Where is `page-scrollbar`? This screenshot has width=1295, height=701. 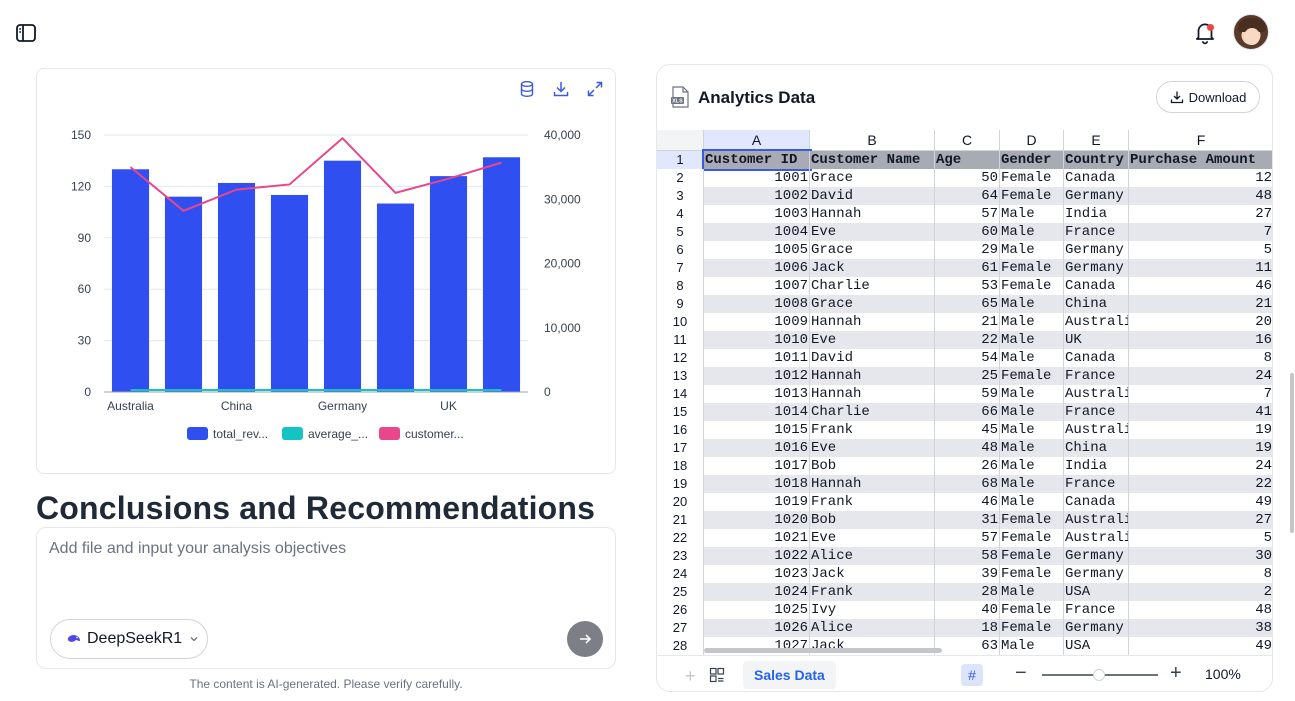 page-scrollbar is located at coordinates (1292, 453).